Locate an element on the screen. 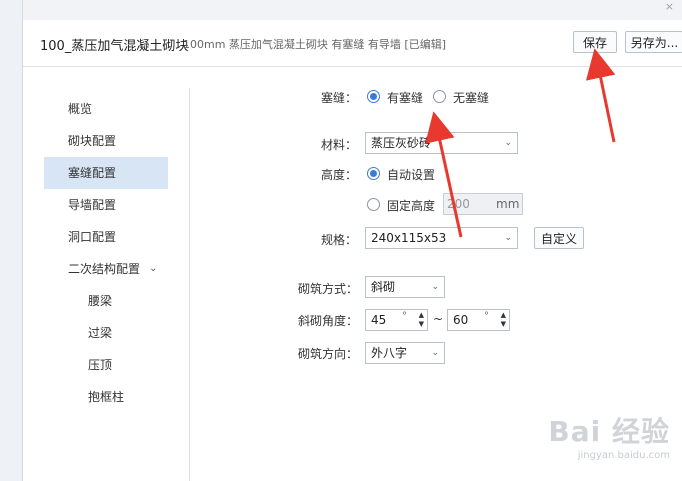 The height and width of the screenshot is (481, 682). sidebar-item-block: 砌块配置 is located at coordinates (106, 141).